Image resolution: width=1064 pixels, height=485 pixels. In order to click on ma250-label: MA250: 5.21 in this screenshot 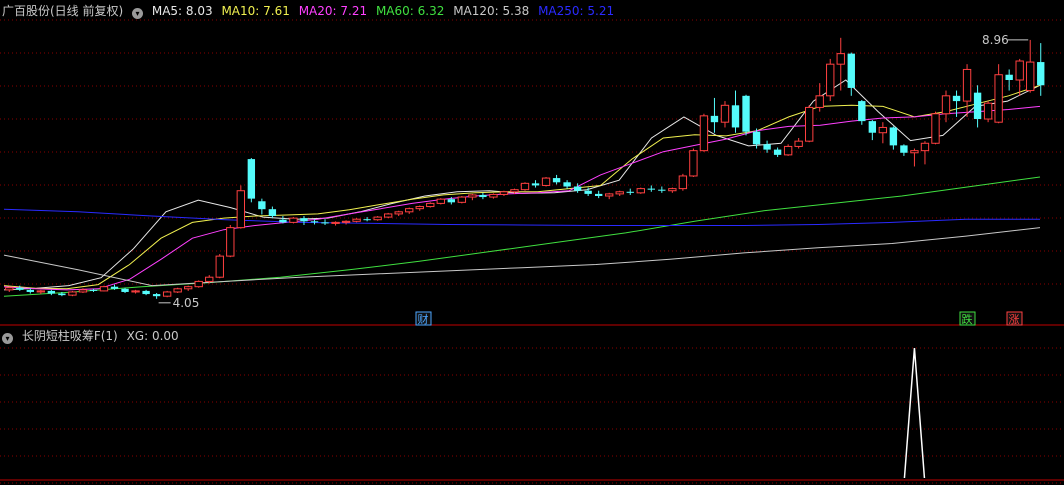, I will do `click(576, 11)`.